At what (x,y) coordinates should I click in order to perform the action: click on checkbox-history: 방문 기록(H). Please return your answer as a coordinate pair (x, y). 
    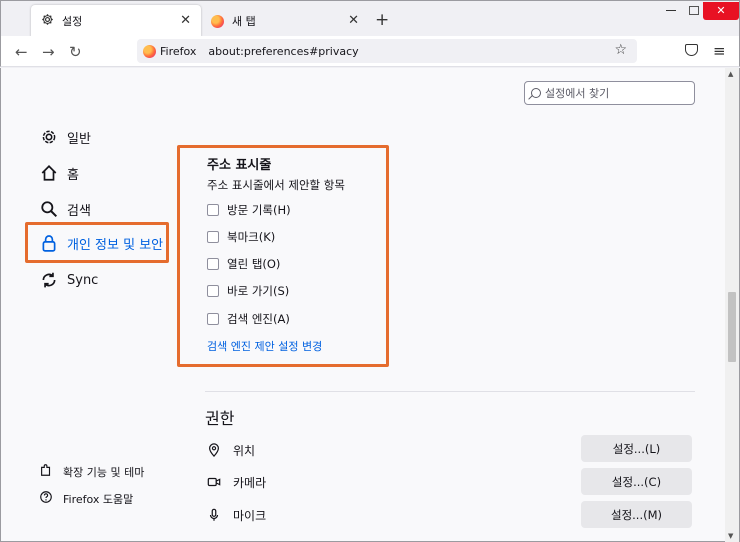
    Looking at the image, I should click on (249, 210).